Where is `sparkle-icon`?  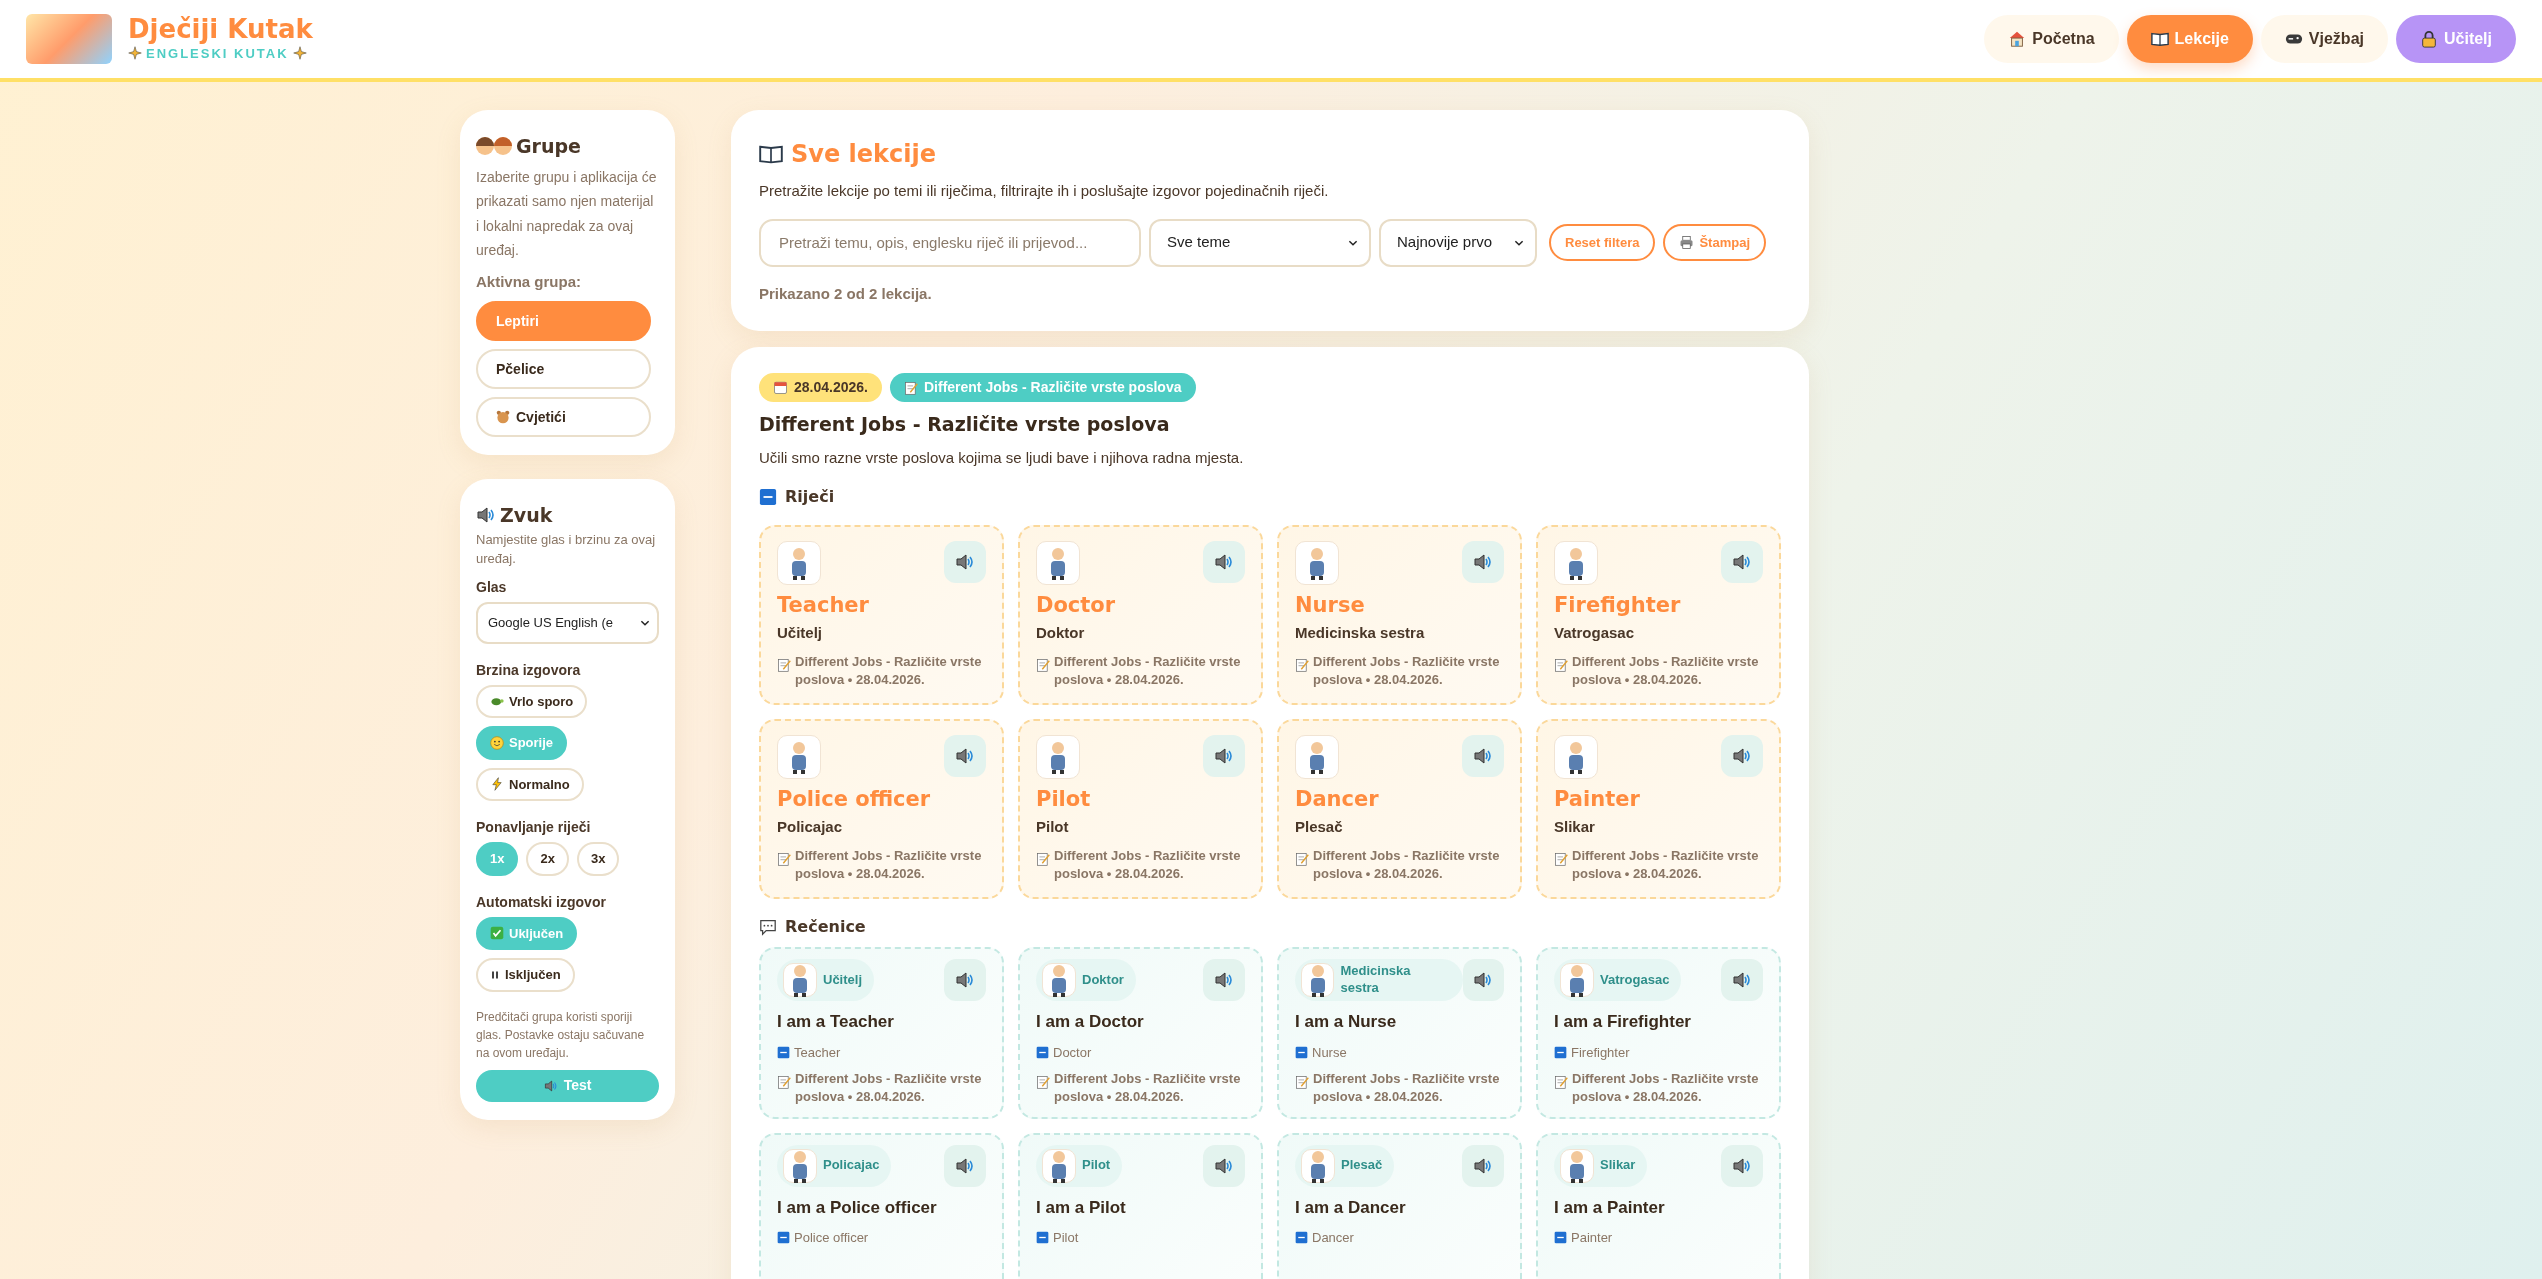 sparkle-icon is located at coordinates (299, 53).